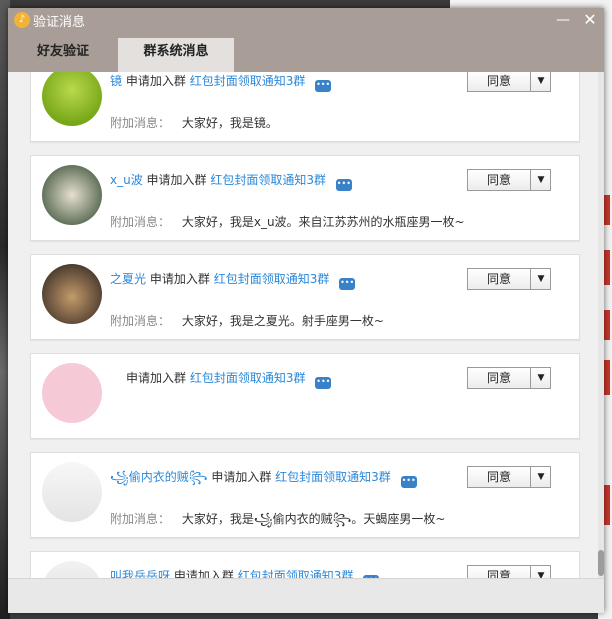 The height and width of the screenshot is (619, 612). I want to click on requester-name: 叫我岳岳呀, so click(140, 573).